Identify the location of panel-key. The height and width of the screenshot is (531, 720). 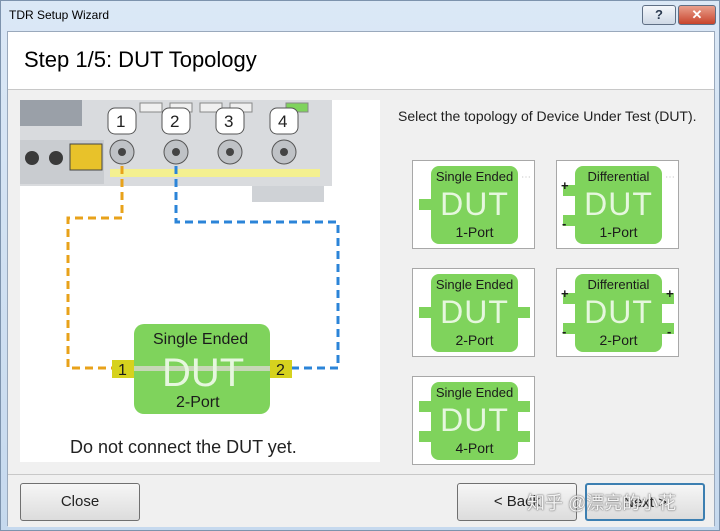
(151, 107).